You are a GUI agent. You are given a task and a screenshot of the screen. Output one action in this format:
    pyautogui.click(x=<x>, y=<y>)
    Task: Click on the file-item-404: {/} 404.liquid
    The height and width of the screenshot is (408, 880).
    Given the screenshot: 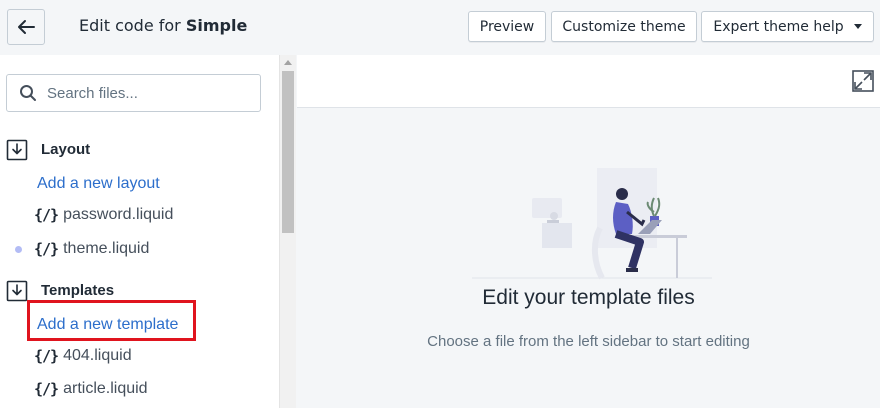 What is the action you would take?
    pyautogui.click(x=83, y=356)
    